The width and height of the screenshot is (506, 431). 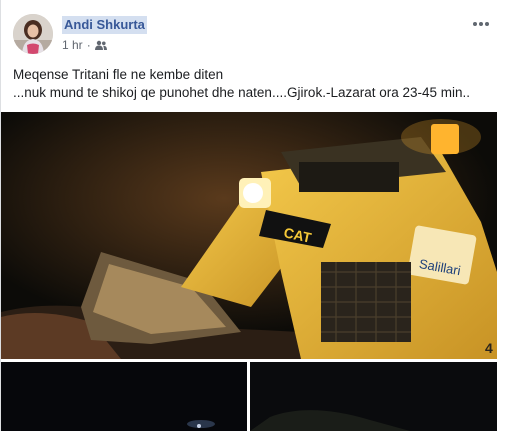 I want to click on avatar-image, so click(x=33, y=34).